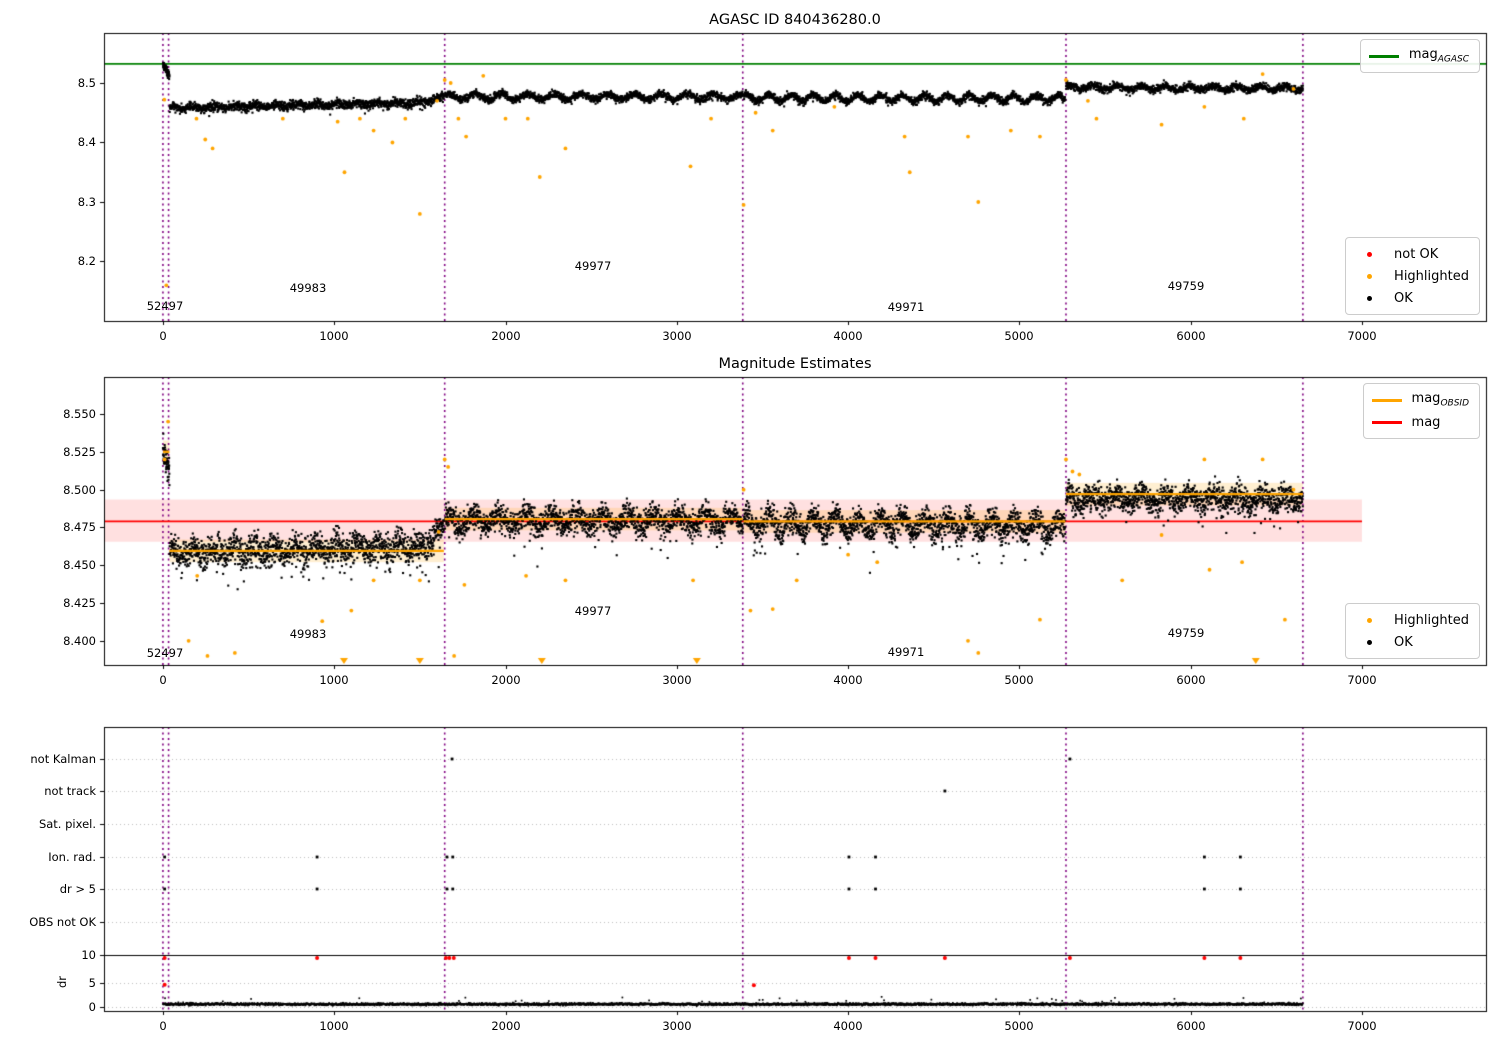 The width and height of the screenshot is (1500, 1050). Describe the element at coordinates (77, 889) in the screenshot. I see `flag-row-label: dr > 5` at that location.